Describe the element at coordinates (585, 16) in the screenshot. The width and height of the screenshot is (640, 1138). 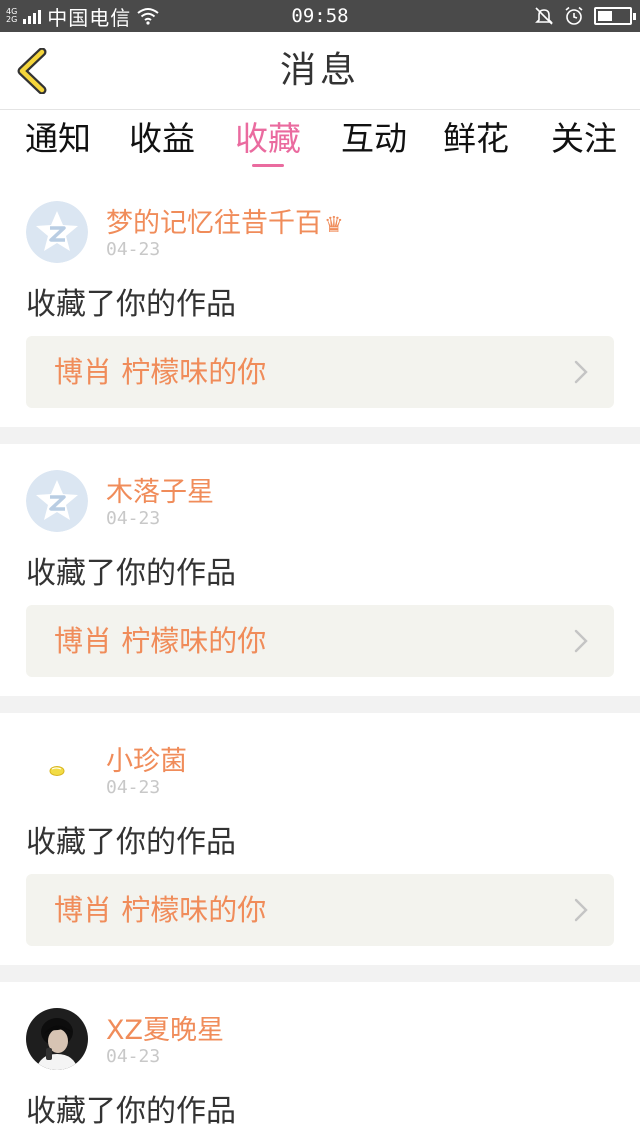
I see `status-right` at that location.